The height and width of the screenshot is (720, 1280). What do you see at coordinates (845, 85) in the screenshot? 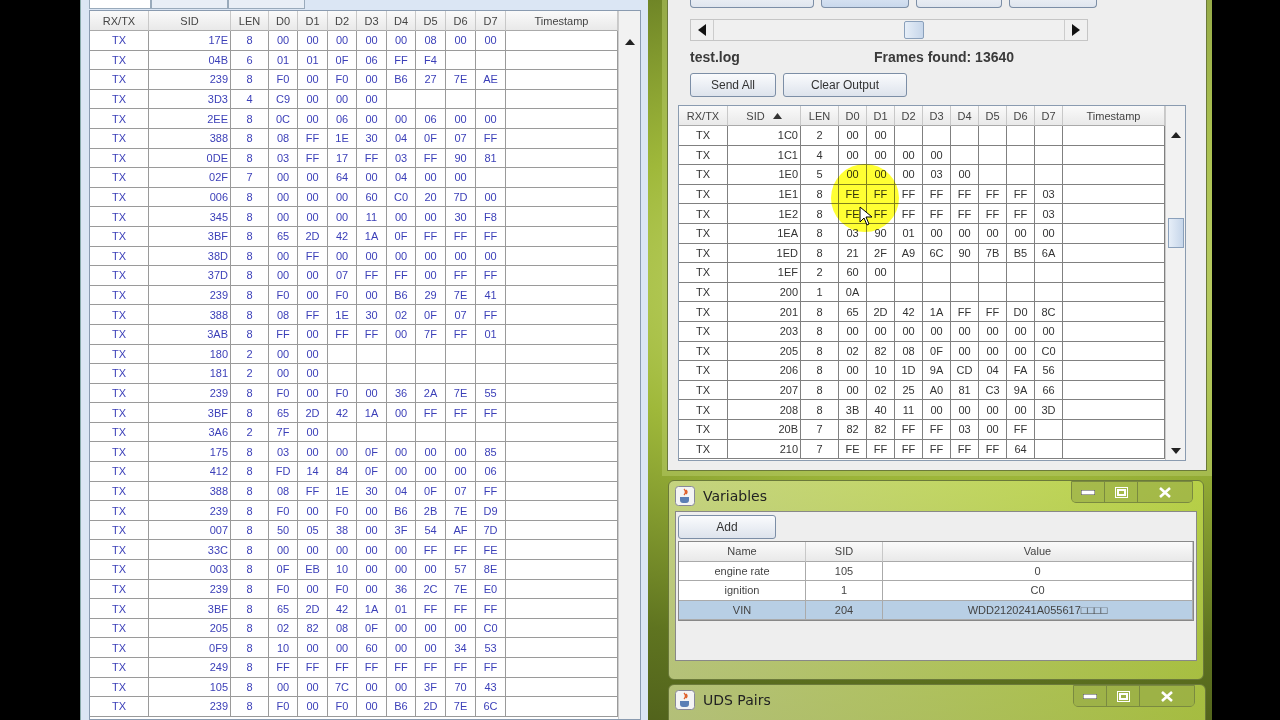
I see `action-button: Clear Output` at bounding box center [845, 85].